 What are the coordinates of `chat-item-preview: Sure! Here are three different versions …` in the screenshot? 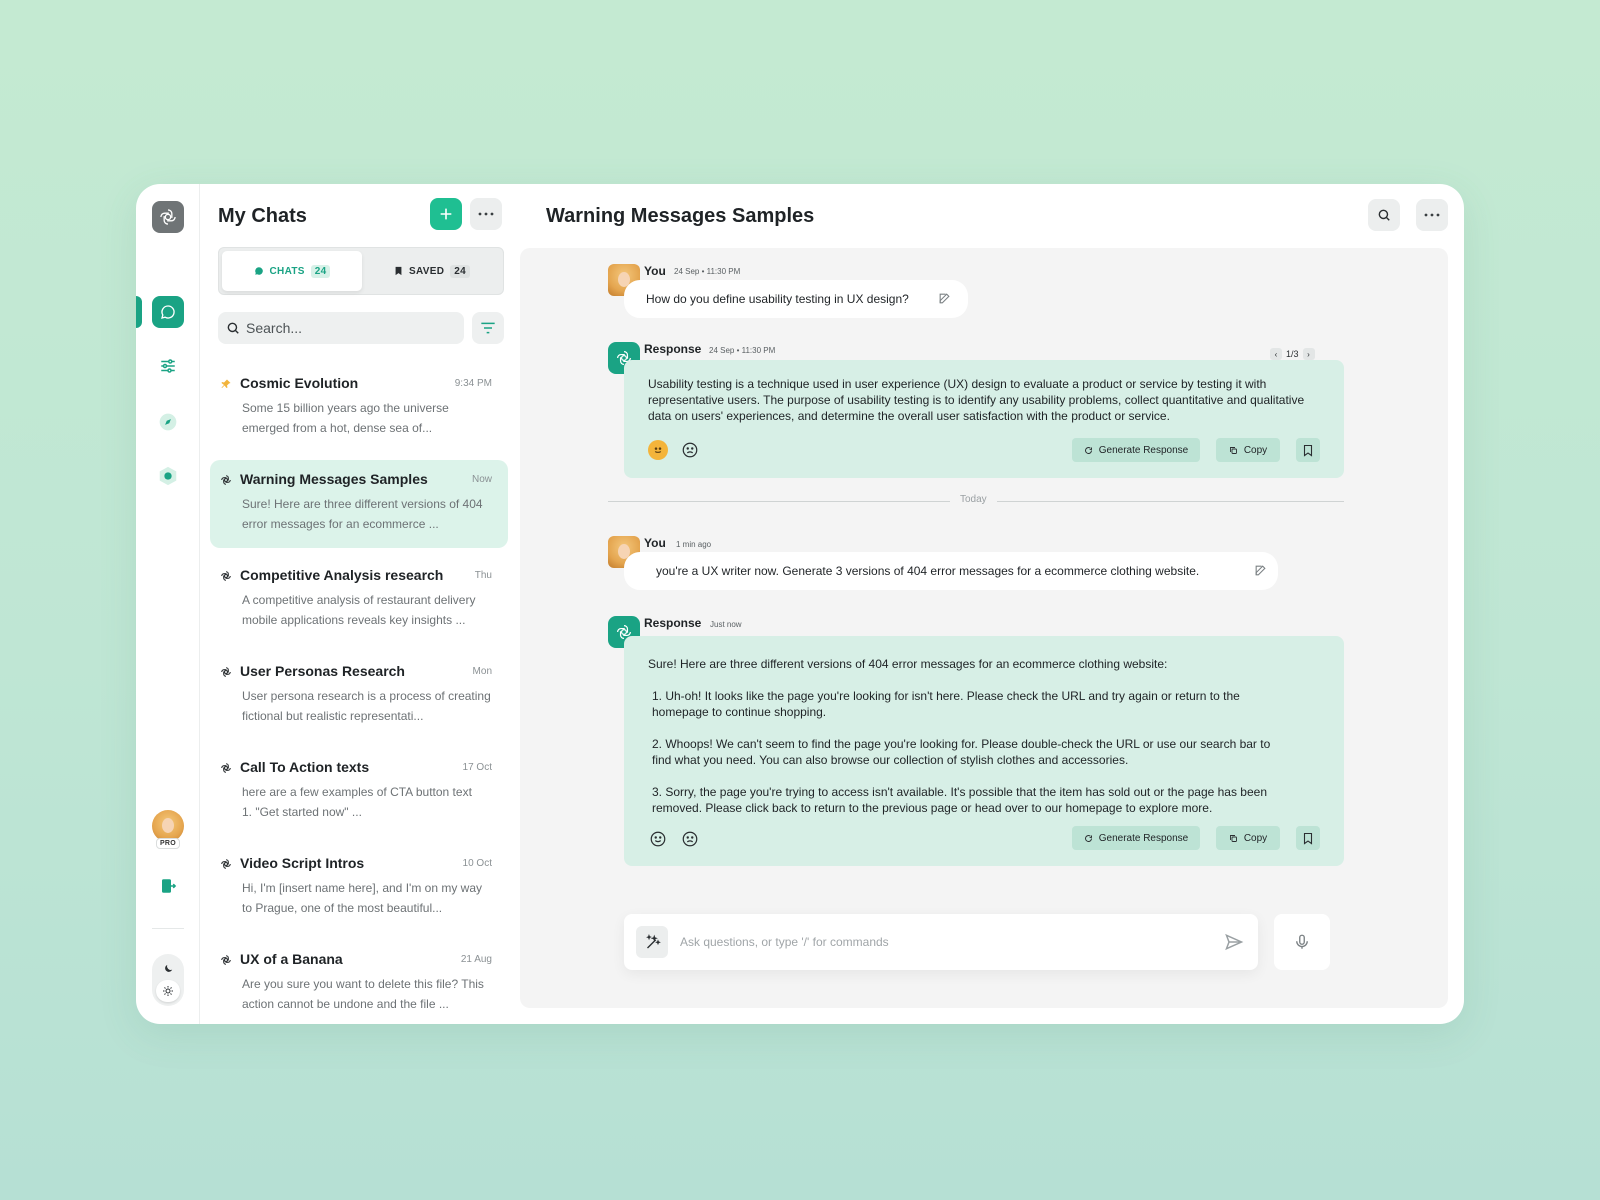 It's located at (362, 514).